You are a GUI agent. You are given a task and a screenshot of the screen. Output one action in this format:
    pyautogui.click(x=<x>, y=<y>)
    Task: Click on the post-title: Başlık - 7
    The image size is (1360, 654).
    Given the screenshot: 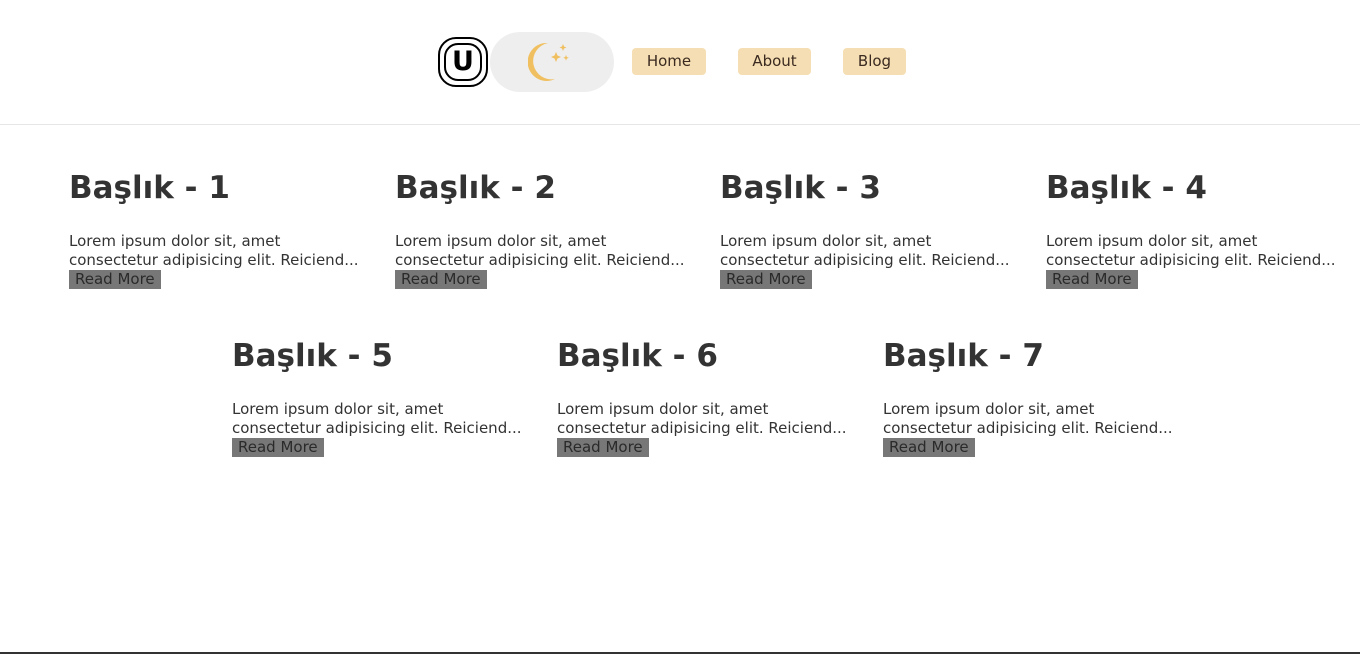 What is the action you would take?
    pyautogui.click(x=963, y=356)
    